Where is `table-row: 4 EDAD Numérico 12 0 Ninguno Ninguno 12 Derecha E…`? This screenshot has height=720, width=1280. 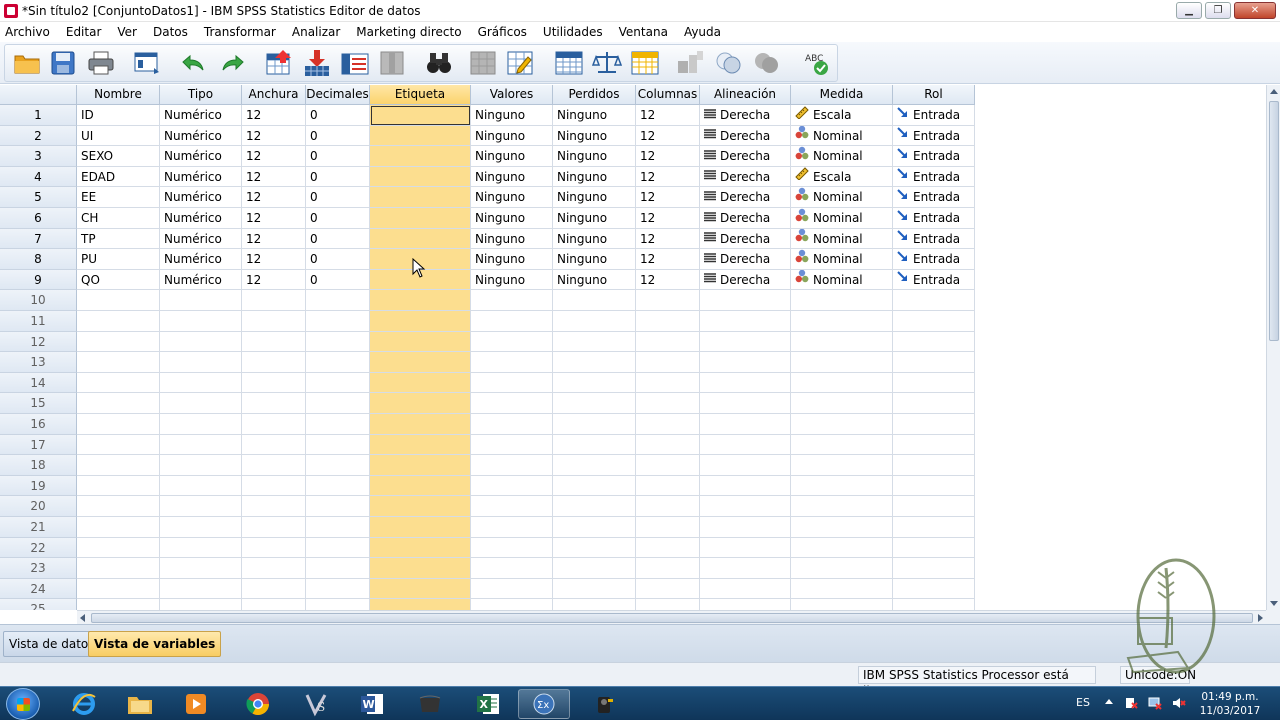
table-row: 4 EDAD Numérico 12 0 Ninguno Ninguno 12 Derecha E… is located at coordinates (487, 177).